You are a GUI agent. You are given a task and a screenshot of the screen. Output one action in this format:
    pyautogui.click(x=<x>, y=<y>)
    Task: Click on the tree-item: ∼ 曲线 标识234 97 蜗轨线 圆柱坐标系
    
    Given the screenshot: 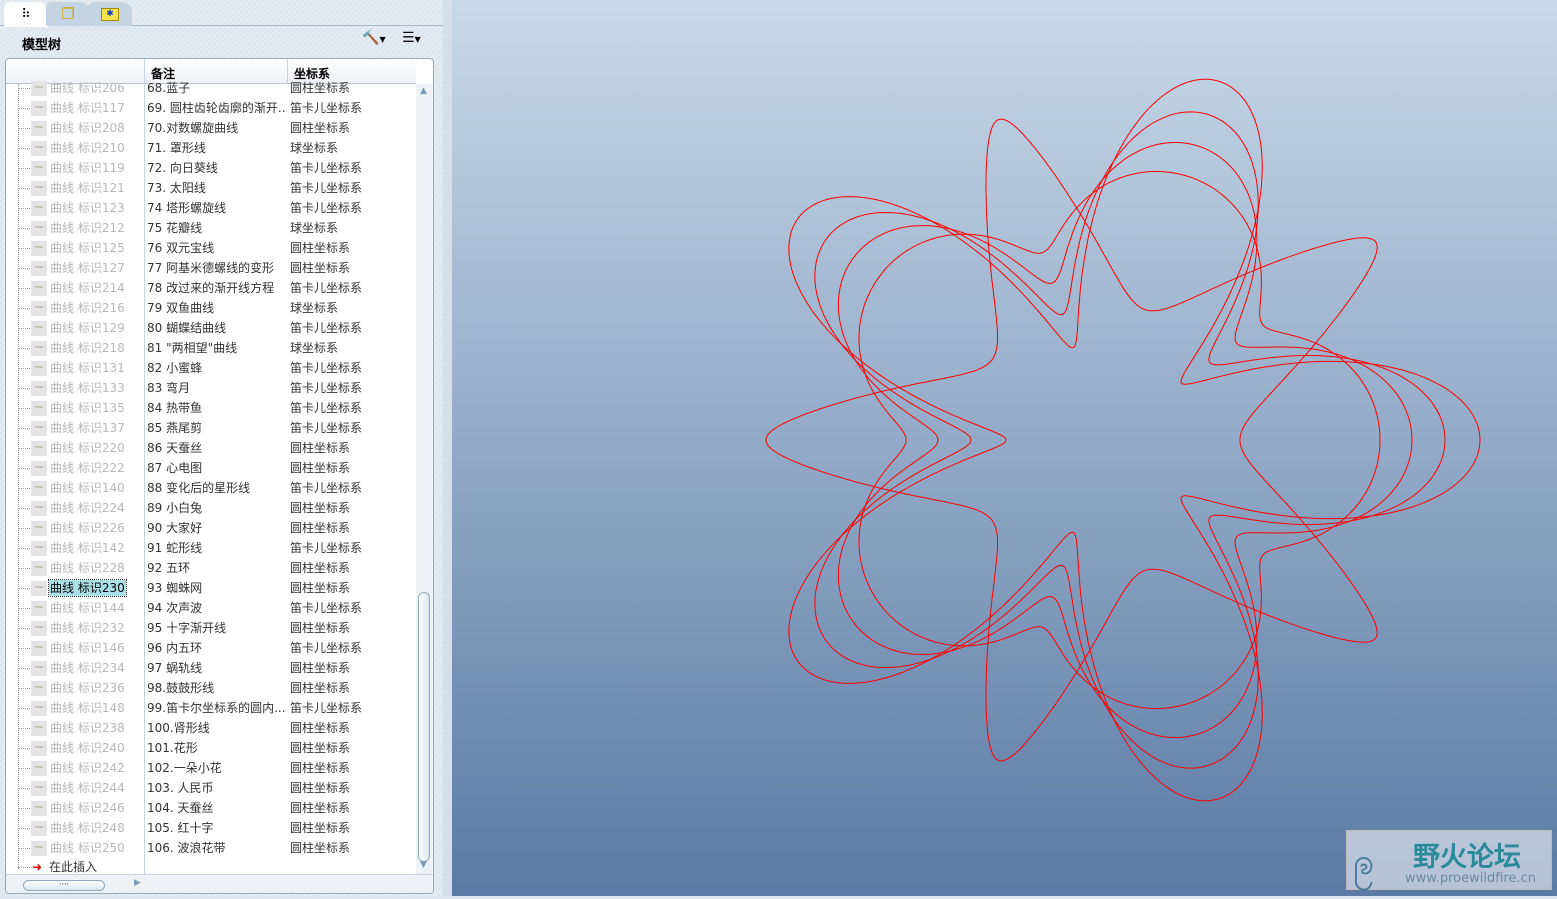 What is the action you would take?
    pyautogui.click(x=211, y=668)
    